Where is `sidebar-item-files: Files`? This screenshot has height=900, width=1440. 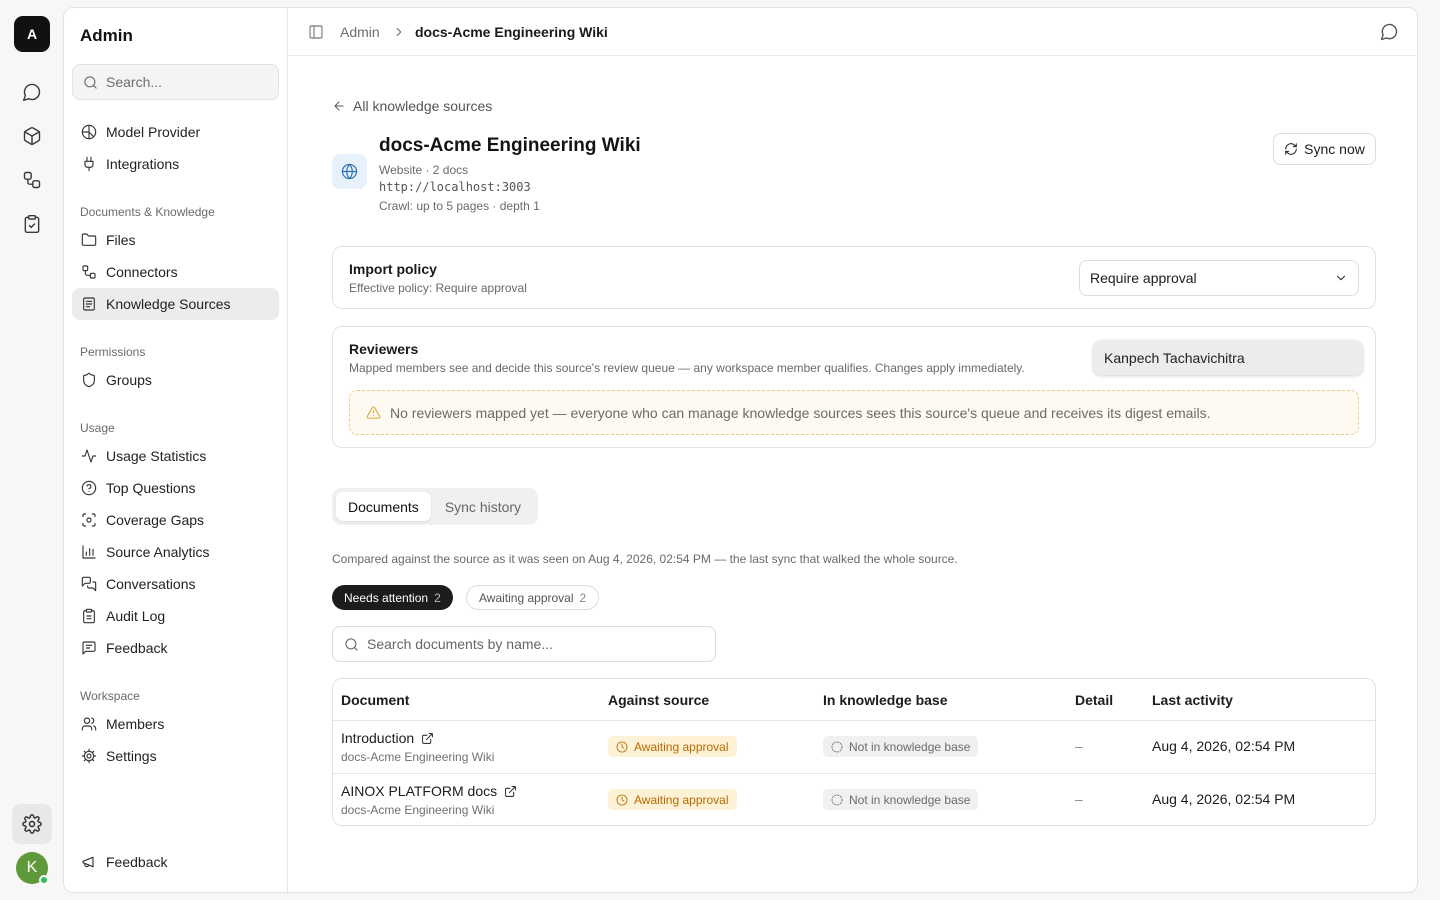 sidebar-item-files: Files is located at coordinates (175, 240).